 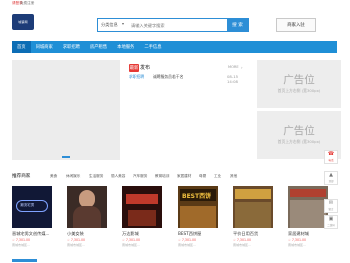 What do you see at coordinates (21, 176) in the screenshot?
I see `section-title: 推荐商家` at bounding box center [21, 176].